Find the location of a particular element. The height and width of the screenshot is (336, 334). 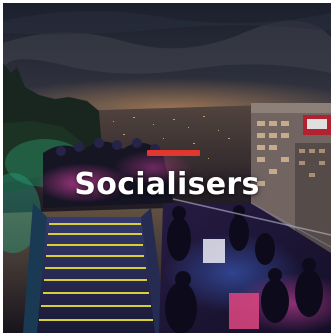

title-accent-bar is located at coordinates (173, 153).